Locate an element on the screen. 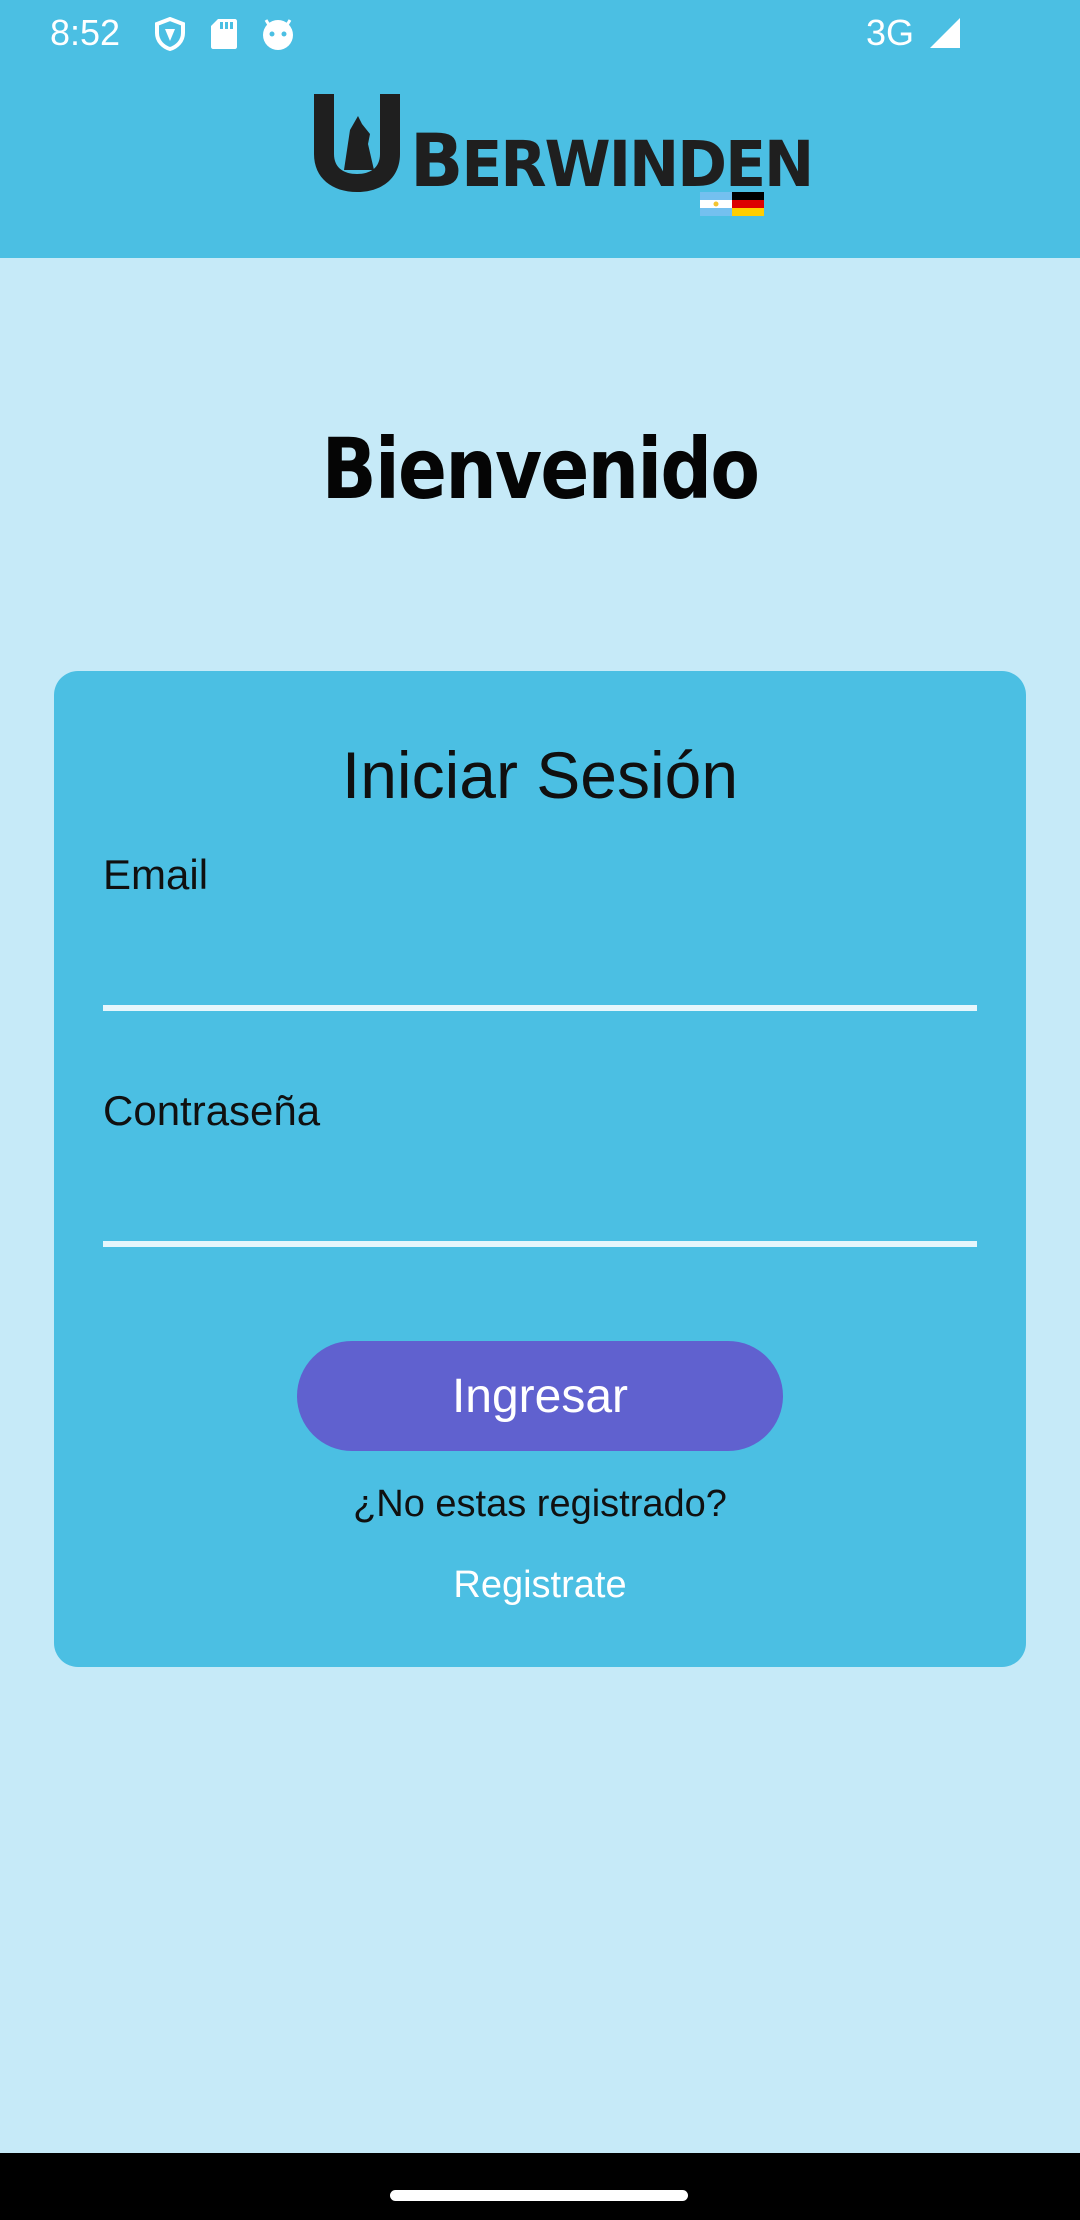 This screenshot has height=2220, width=1080. app-header: 8:52 3G BERWINDEN is located at coordinates (540, 129).